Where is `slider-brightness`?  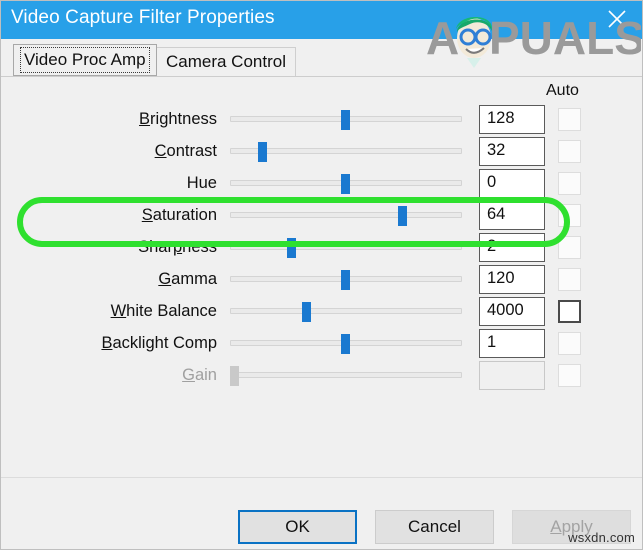 slider-brightness is located at coordinates (346, 119).